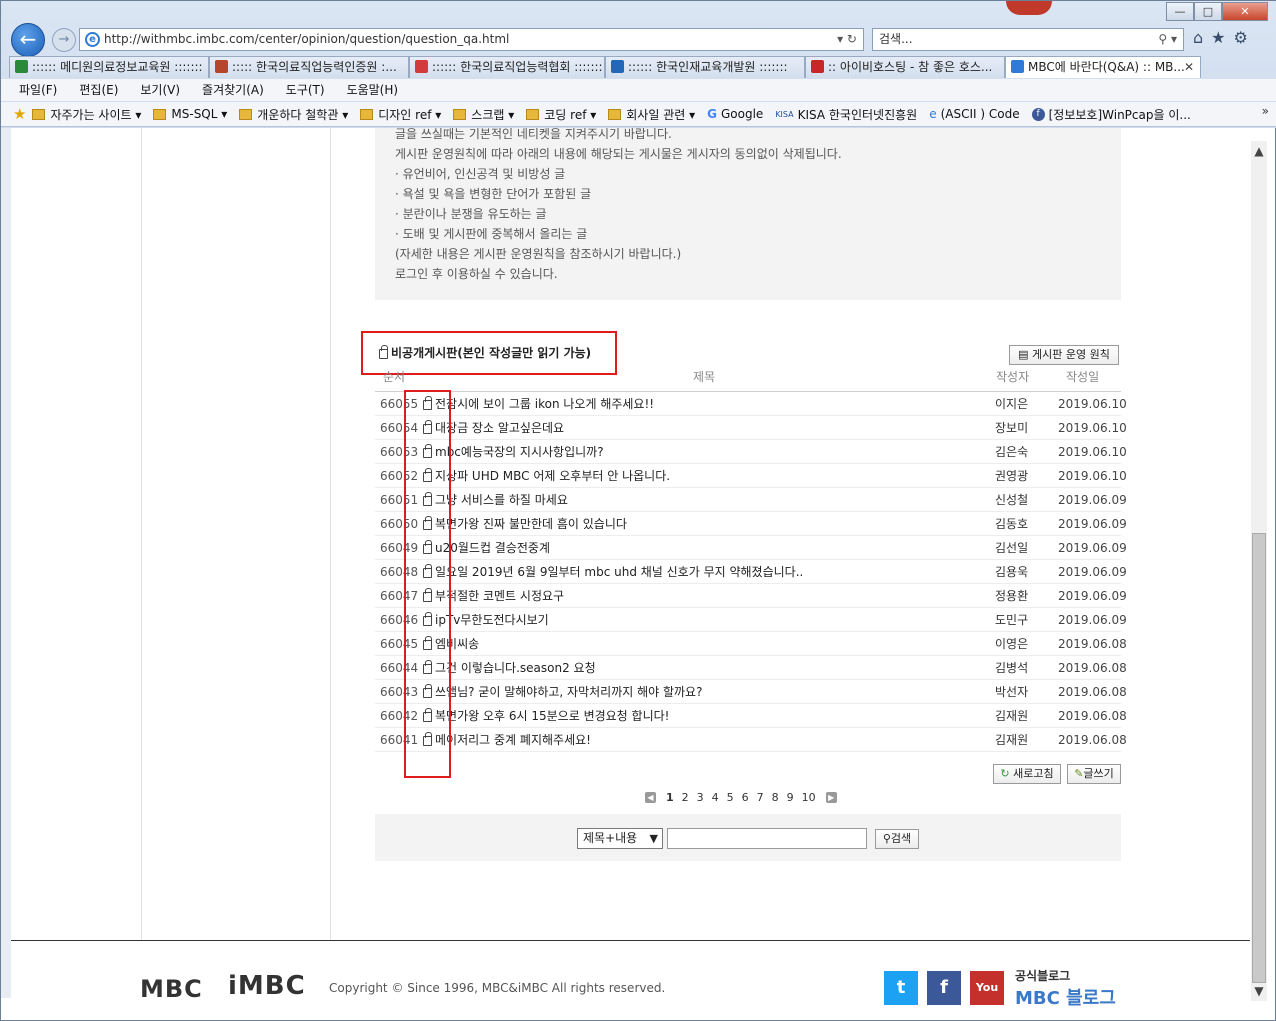  What do you see at coordinates (1028, 39) in the screenshot?
I see `browser-search-box: 검색... ⚲ ▾` at bounding box center [1028, 39].